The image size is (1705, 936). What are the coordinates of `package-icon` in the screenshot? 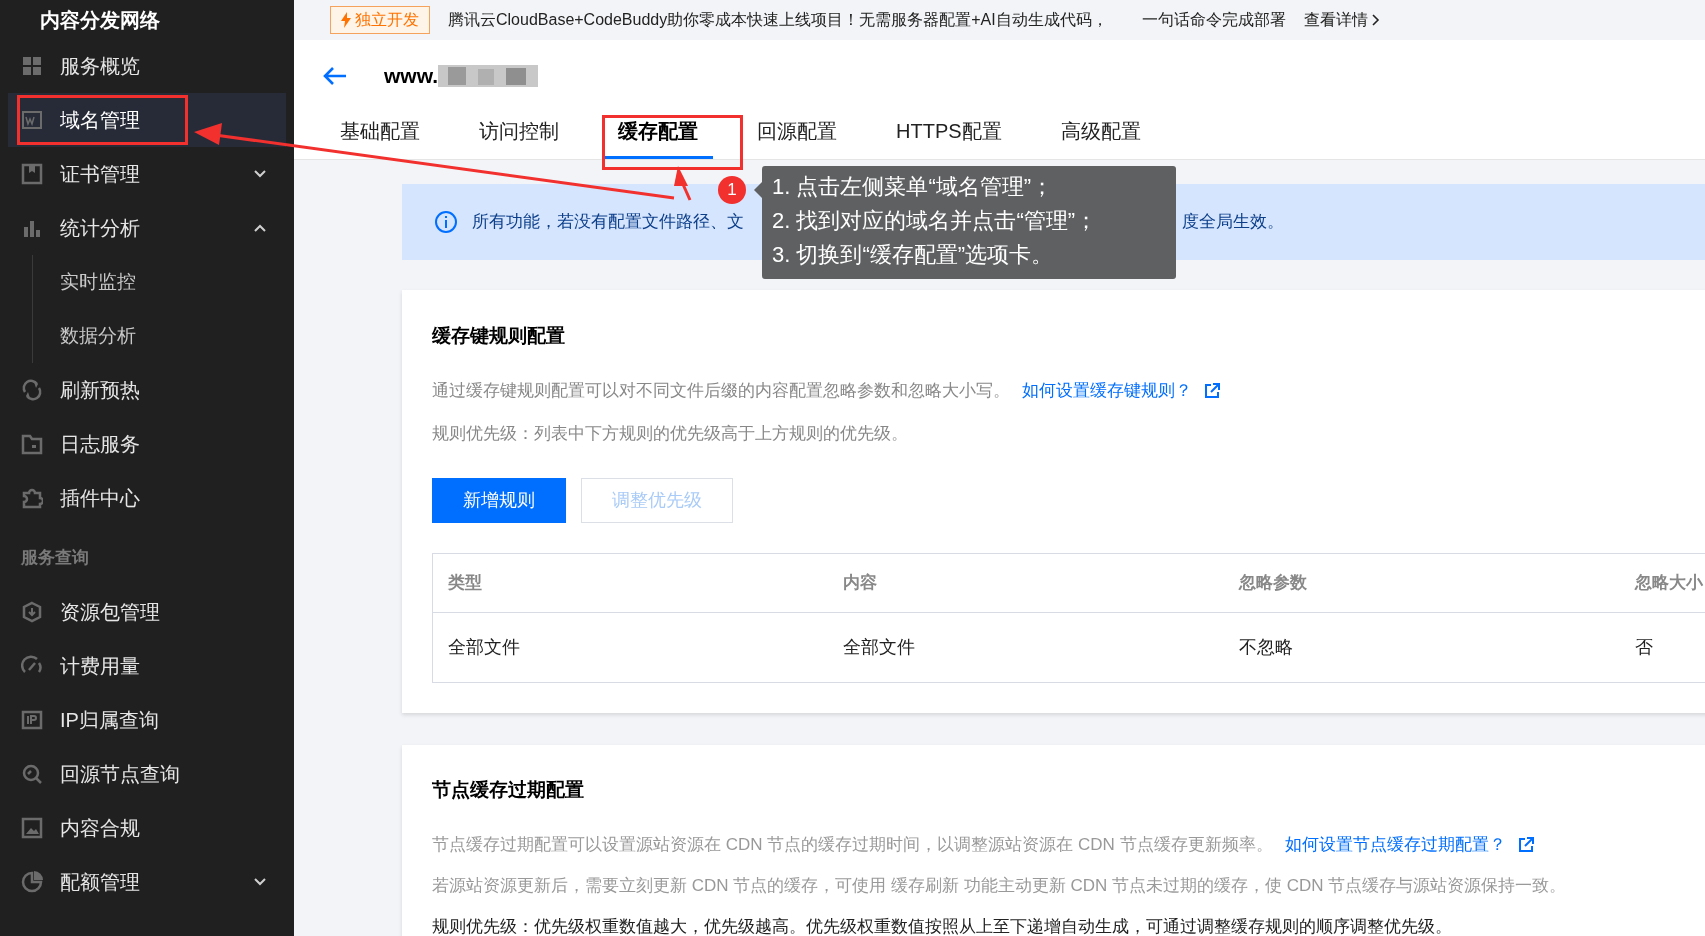 It's located at (32, 612).